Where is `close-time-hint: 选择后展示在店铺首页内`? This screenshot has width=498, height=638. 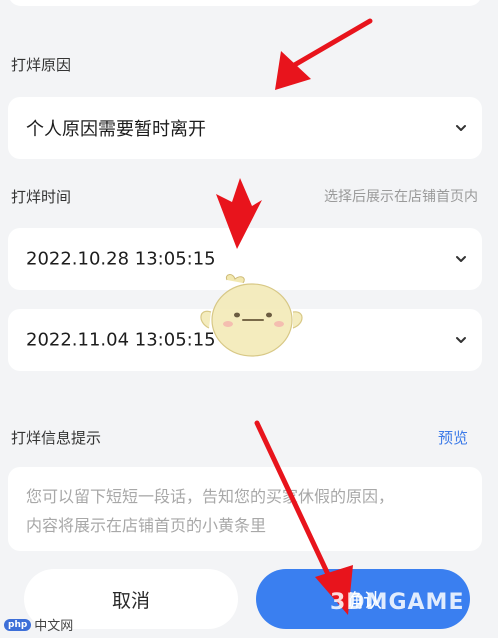 close-time-hint: 选择后展示在店铺首页内 is located at coordinates (401, 197).